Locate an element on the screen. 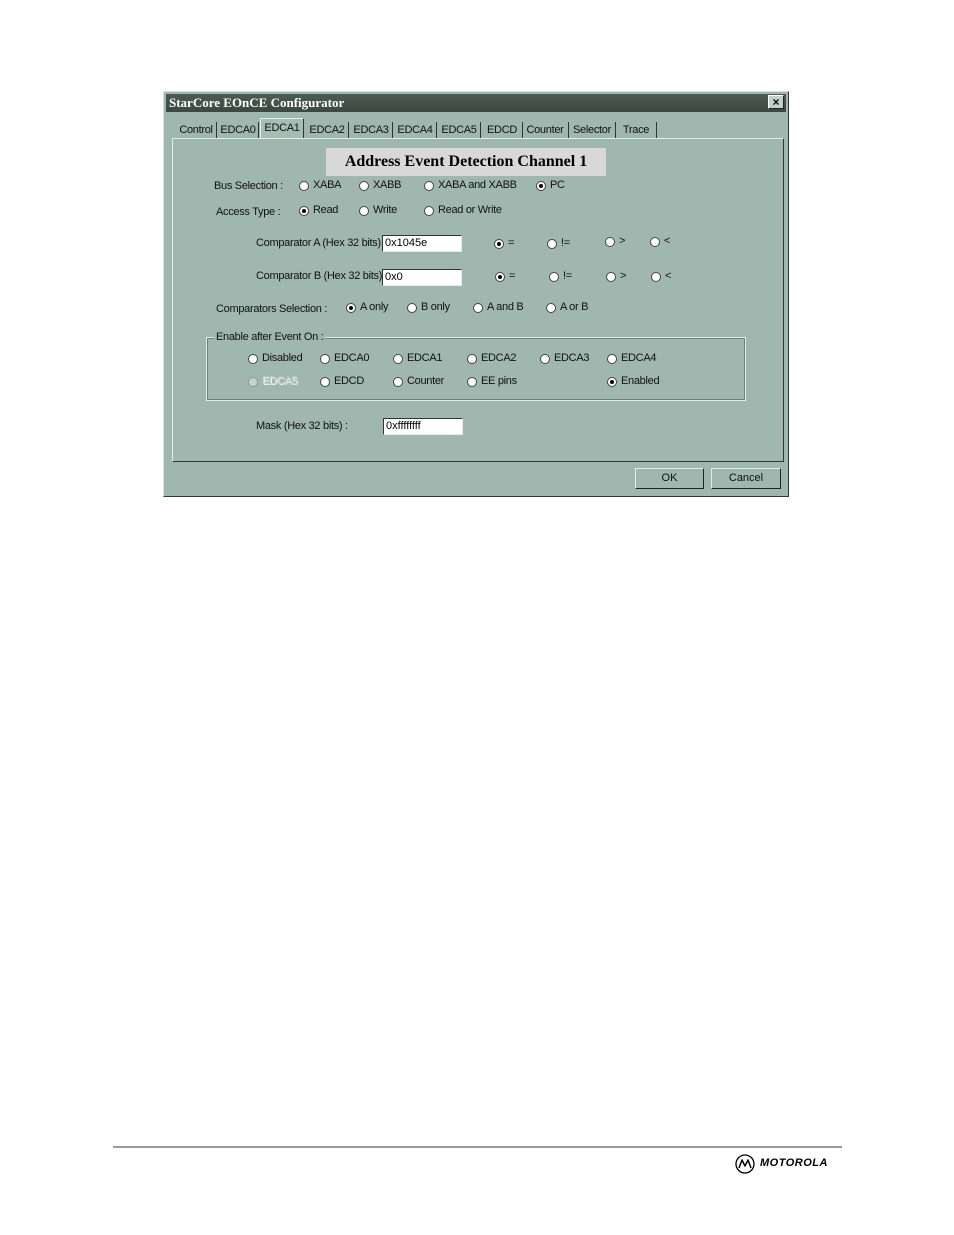 This screenshot has width=954, height=1235. comparators-selection-option-label: A only is located at coordinates (374, 307).